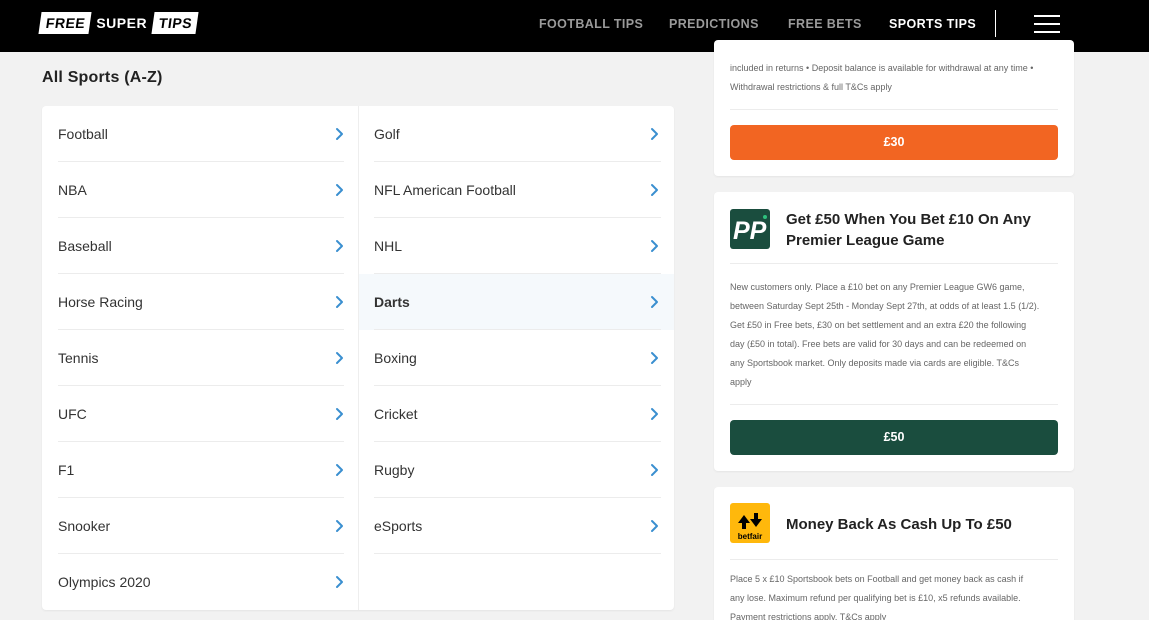 The width and height of the screenshot is (1149, 620). I want to click on sport-label: NBA, so click(72, 190).